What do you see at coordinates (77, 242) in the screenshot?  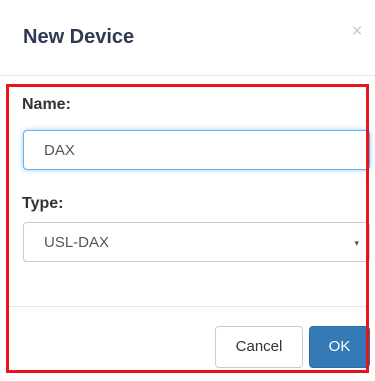 I see `type-selected-value: USL-DAX` at bounding box center [77, 242].